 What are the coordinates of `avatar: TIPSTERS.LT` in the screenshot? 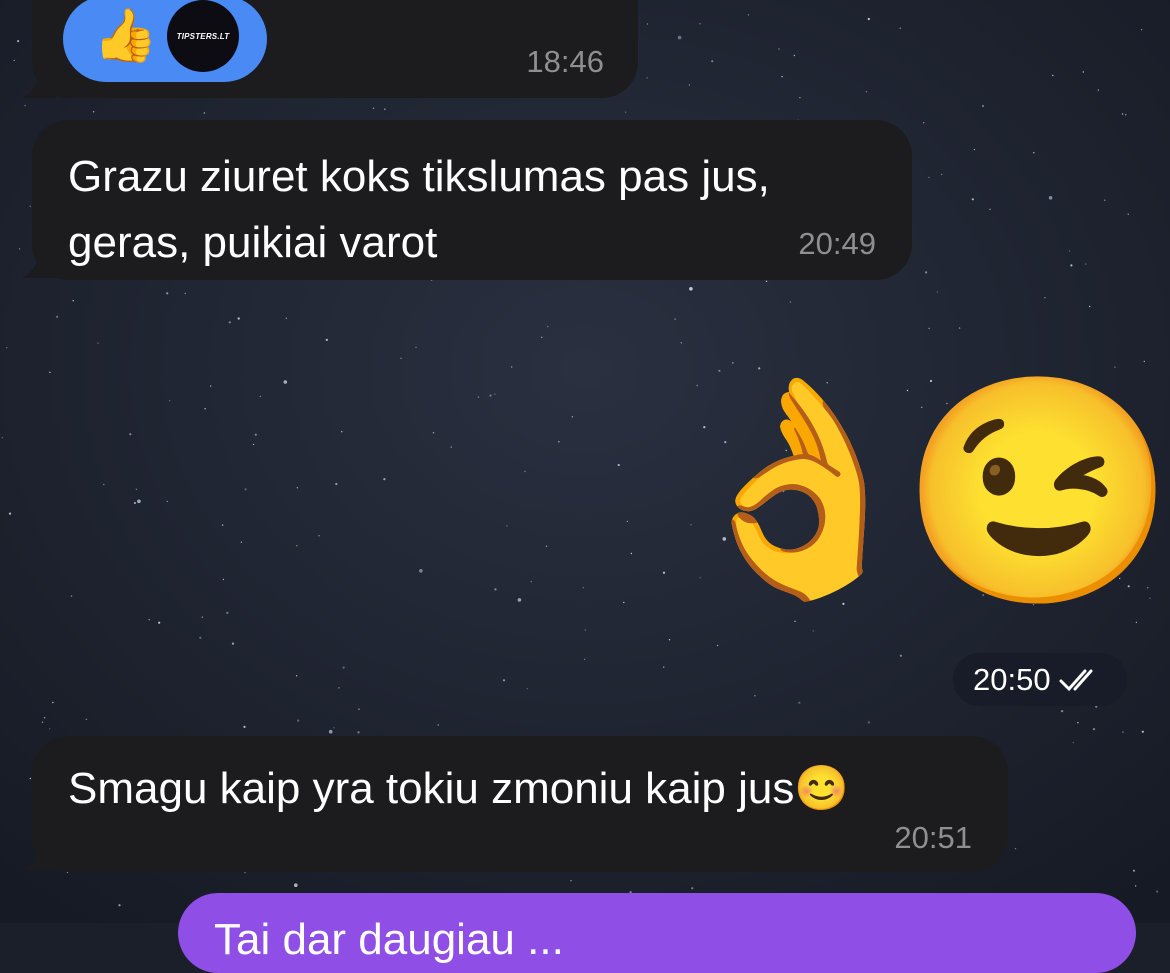 It's located at (203, 36).